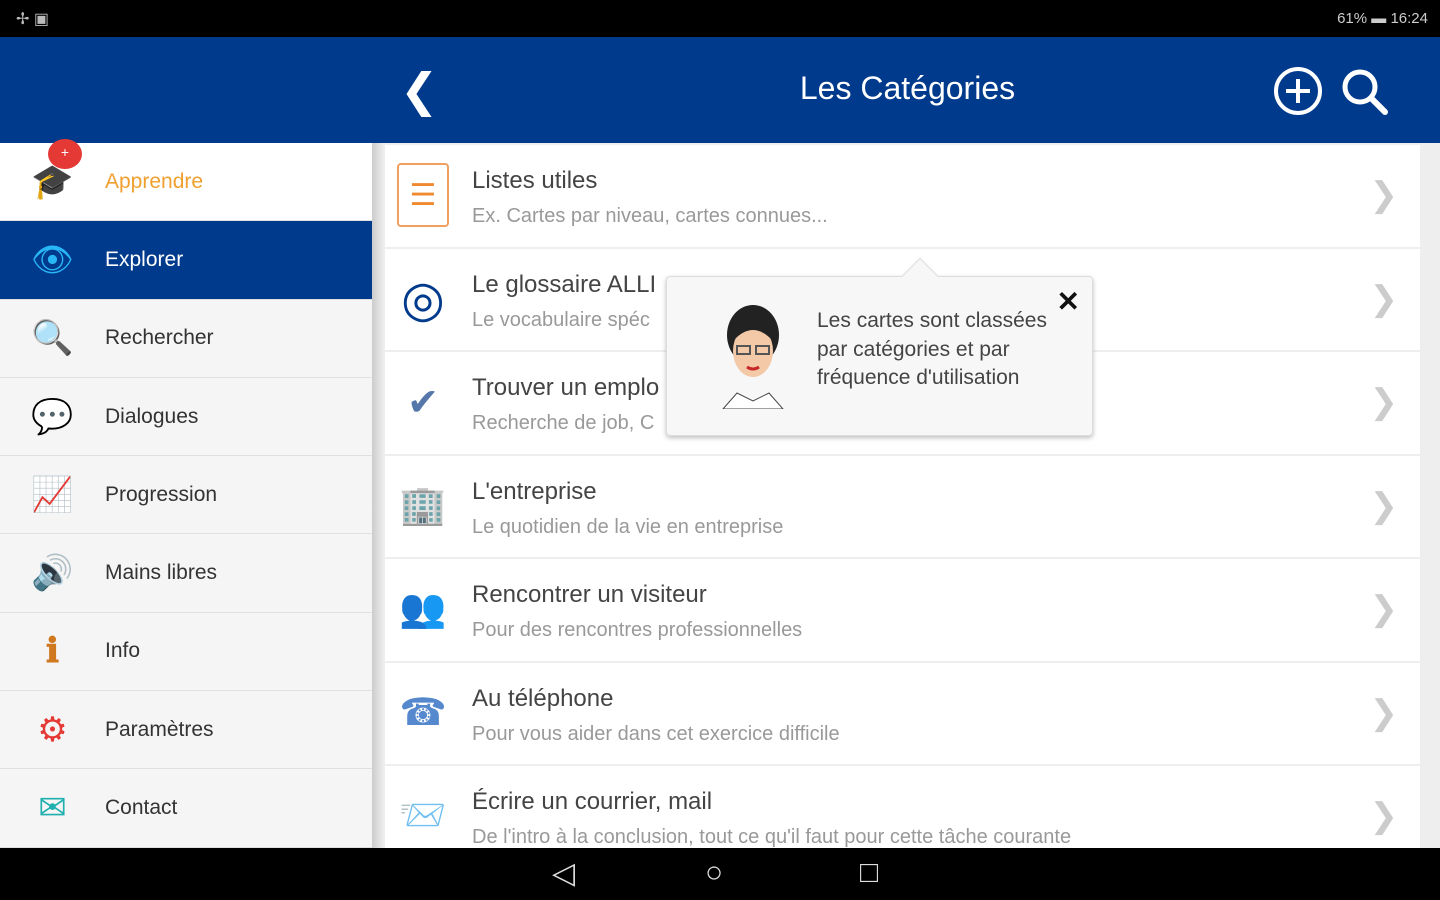 This screenshot has height=900, width=1440. I want to click on add-circle-icon, so click(1298, 91).